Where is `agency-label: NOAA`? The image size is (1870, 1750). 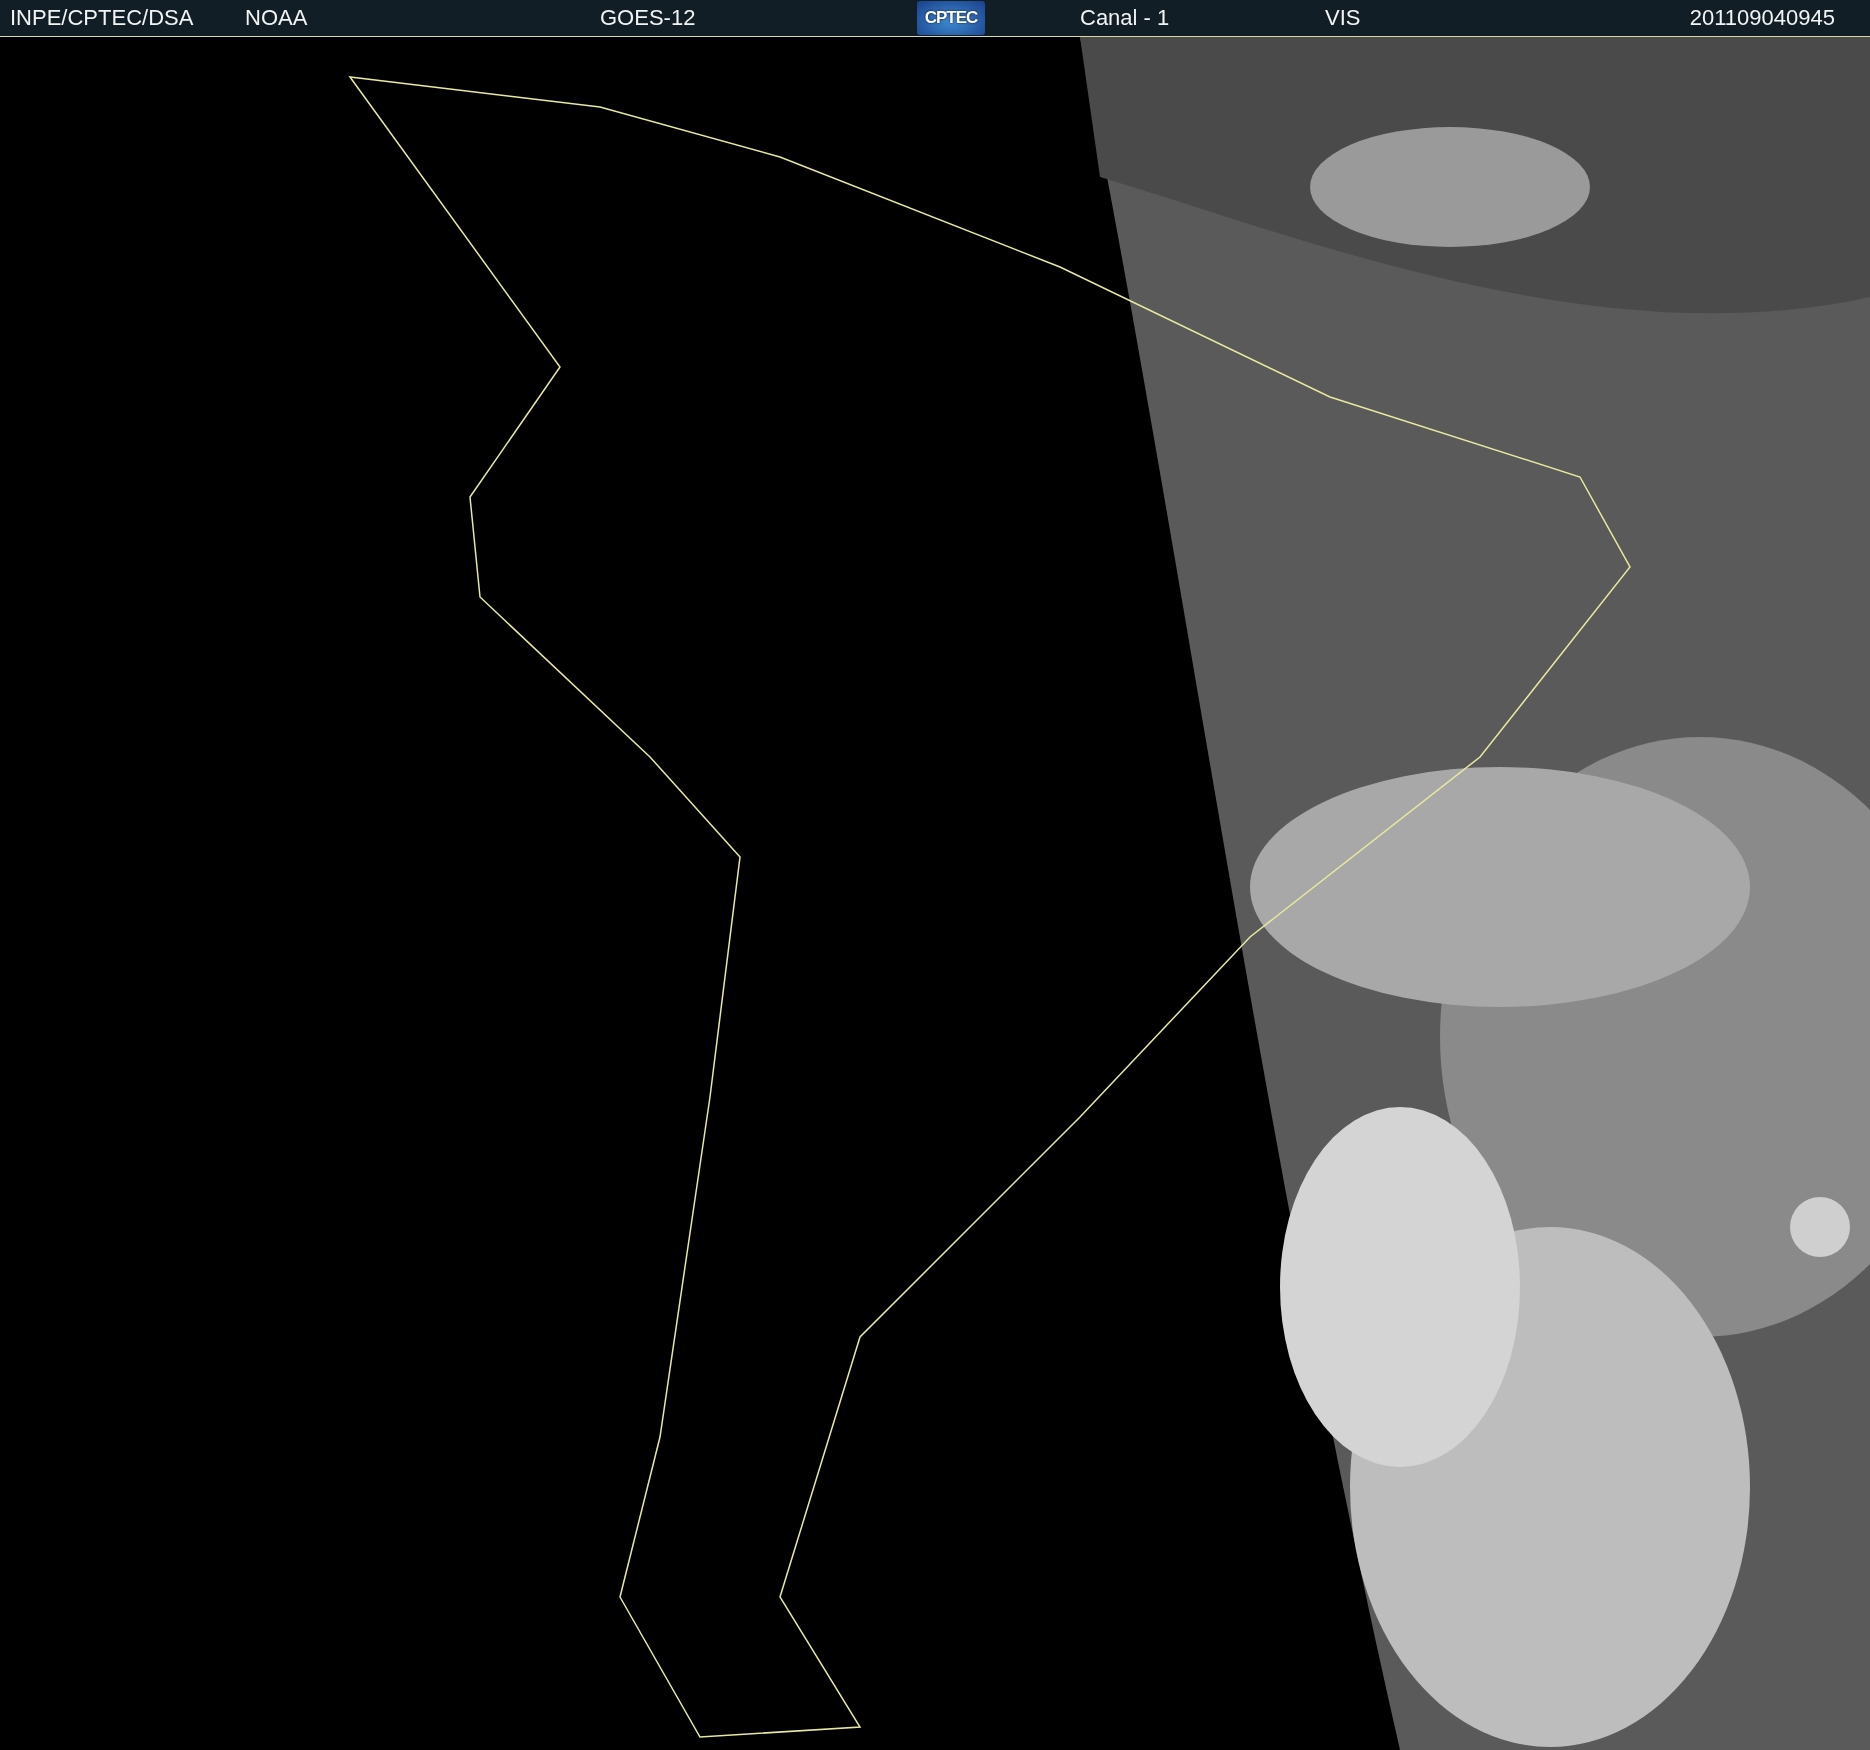 agency-label: NOAA is located at coordinates (276, 18).